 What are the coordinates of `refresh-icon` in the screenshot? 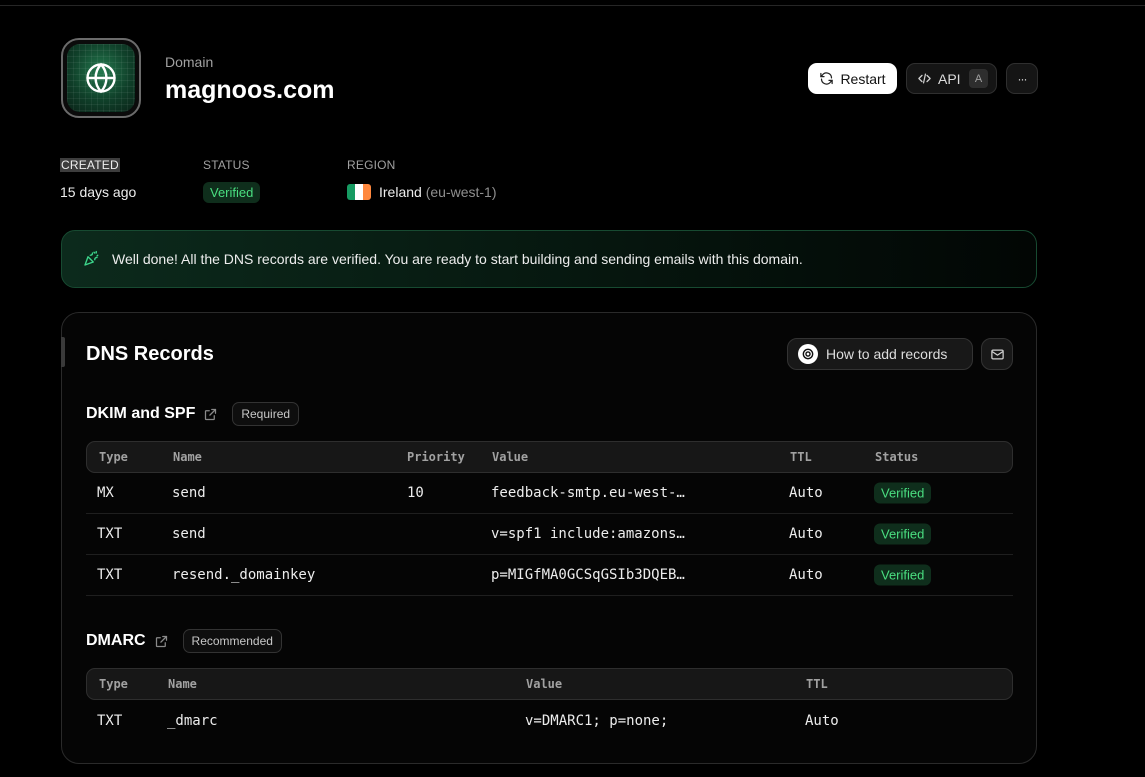 It's located at (827, 78).